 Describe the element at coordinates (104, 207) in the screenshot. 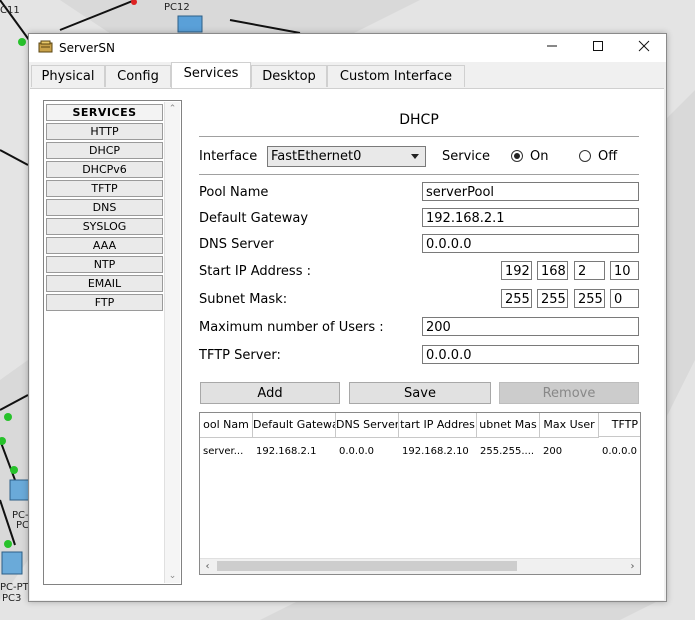

I see `service-dns-button: DNS` at that location.